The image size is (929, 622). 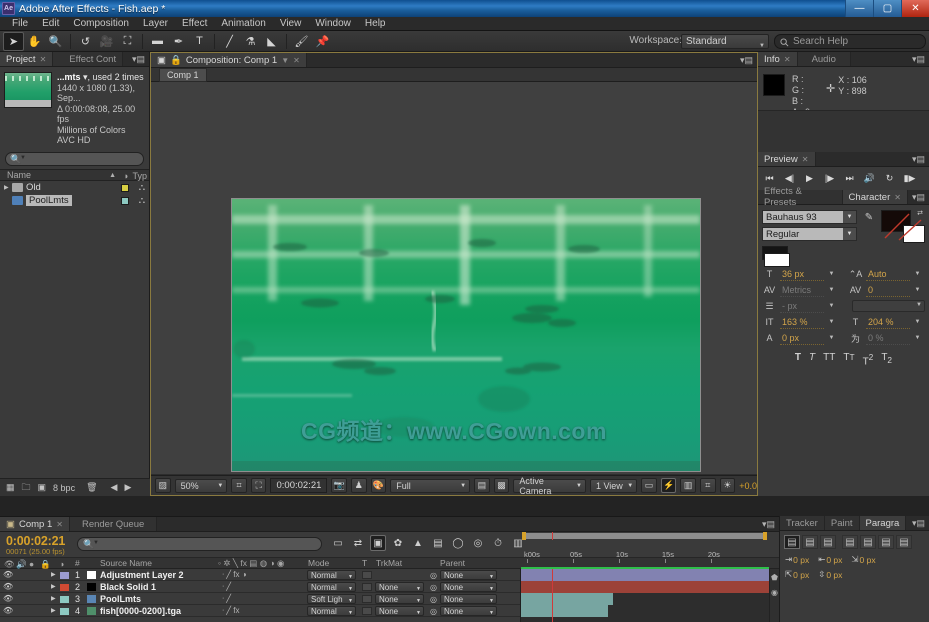 I want to click on prev-icon: ◀, so click(x=114, y=487).